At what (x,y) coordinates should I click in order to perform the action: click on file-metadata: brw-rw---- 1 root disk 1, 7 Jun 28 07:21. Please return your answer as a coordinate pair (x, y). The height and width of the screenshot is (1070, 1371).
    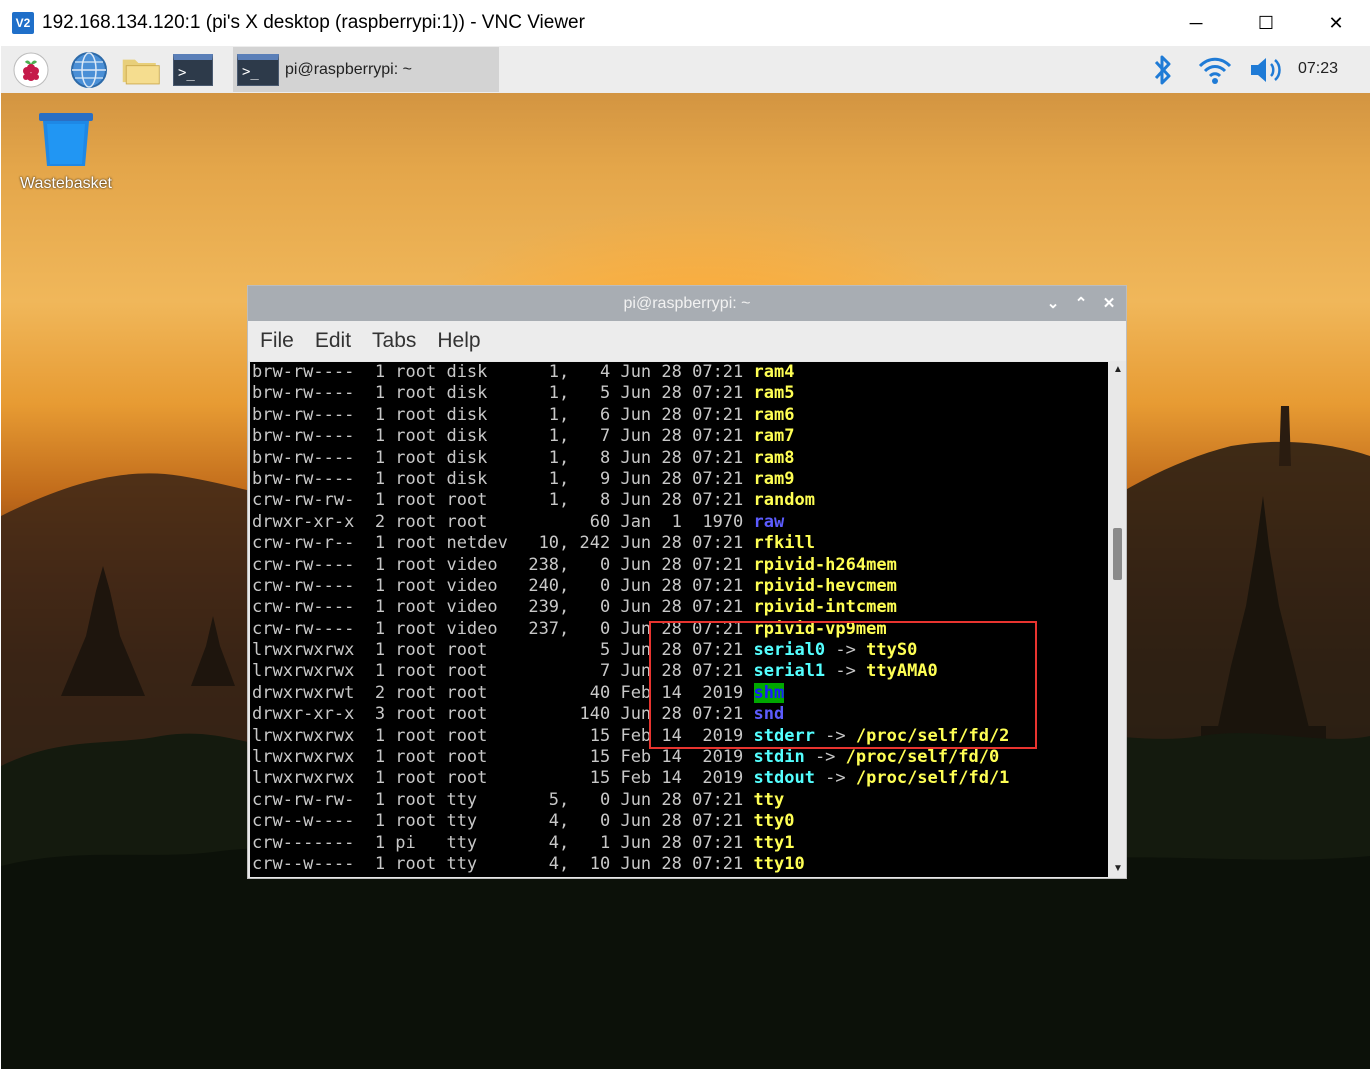
    Looking at the image, I should click on (503, 436).